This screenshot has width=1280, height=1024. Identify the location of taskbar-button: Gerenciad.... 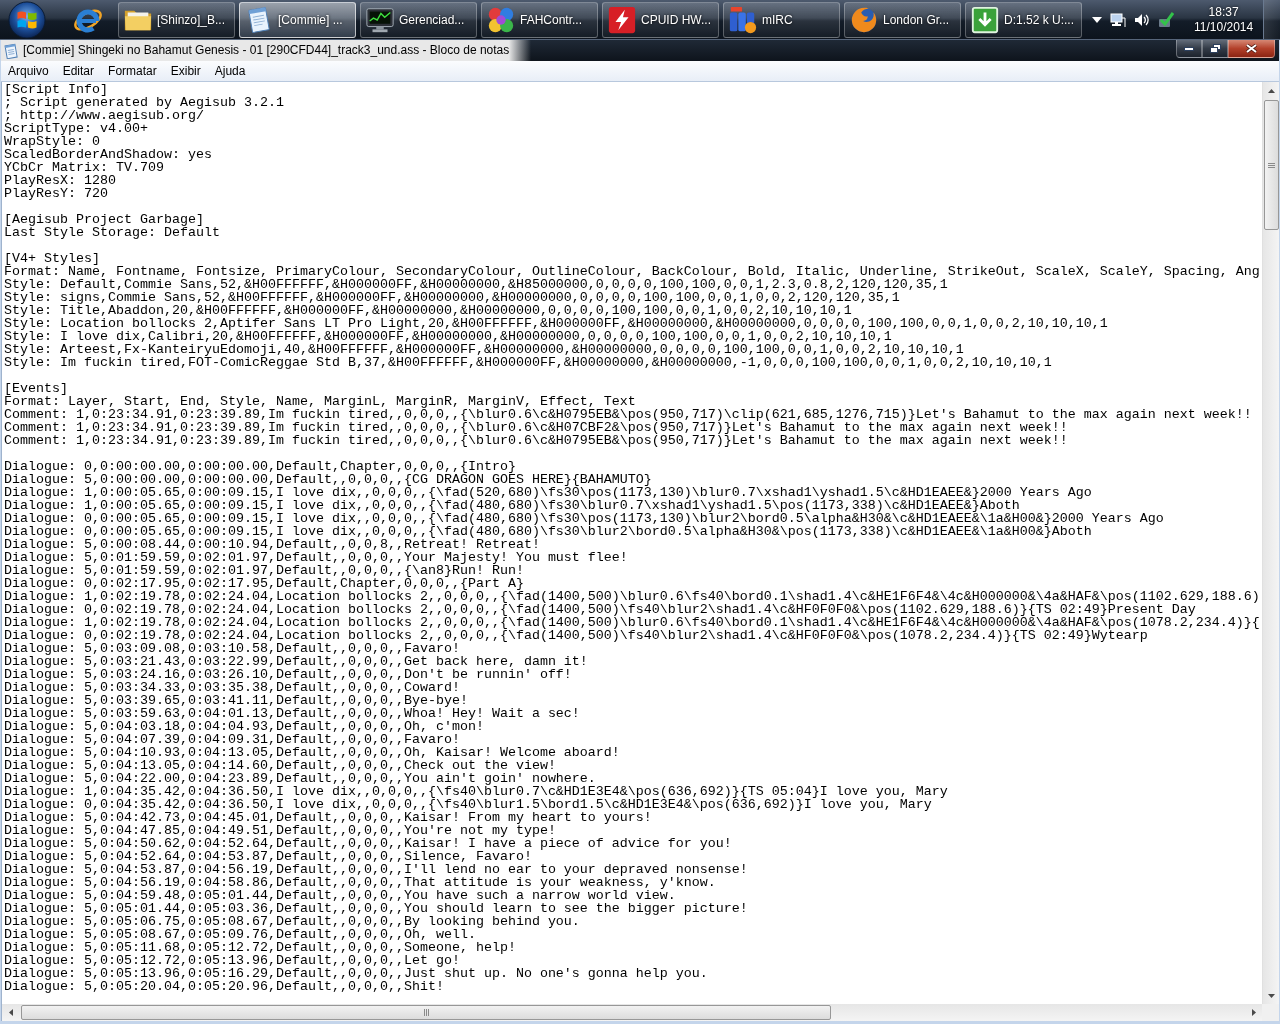
(418, 19).